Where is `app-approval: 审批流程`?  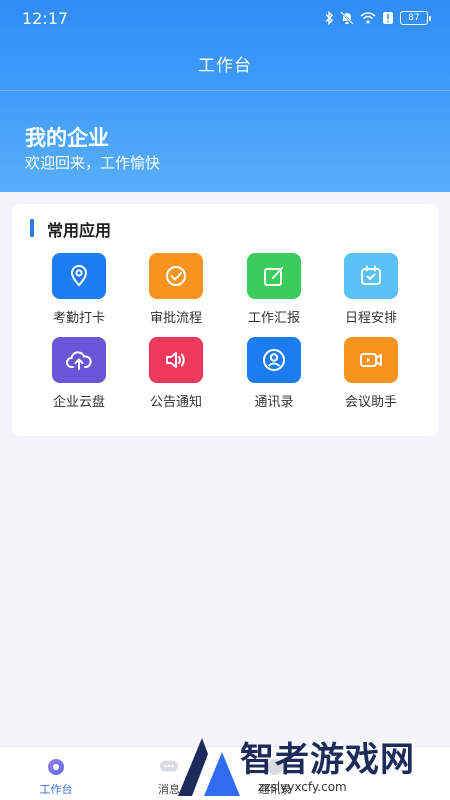
app-approval: 审批流程 is located at coordinates (176, 293).